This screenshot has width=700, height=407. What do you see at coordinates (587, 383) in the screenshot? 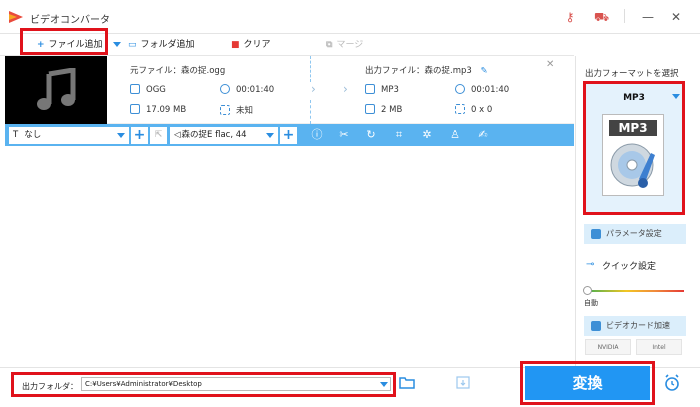
I see `convert-button: 変換` at bounding box center [587, 383].